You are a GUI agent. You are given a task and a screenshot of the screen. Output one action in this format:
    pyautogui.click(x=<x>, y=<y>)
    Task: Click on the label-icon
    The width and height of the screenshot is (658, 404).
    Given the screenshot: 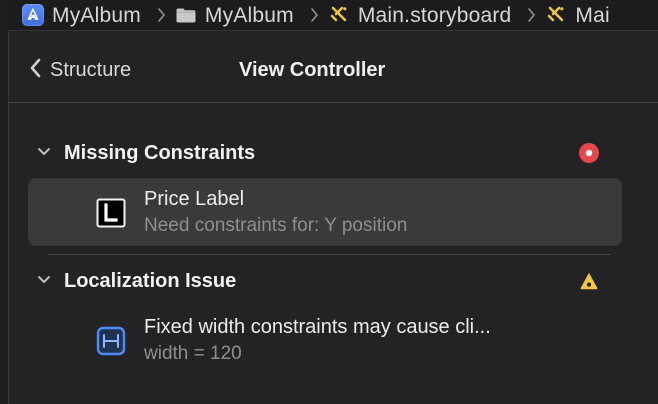 What is the action you would take?
    pyautogui.click(x=111, y=213)
    